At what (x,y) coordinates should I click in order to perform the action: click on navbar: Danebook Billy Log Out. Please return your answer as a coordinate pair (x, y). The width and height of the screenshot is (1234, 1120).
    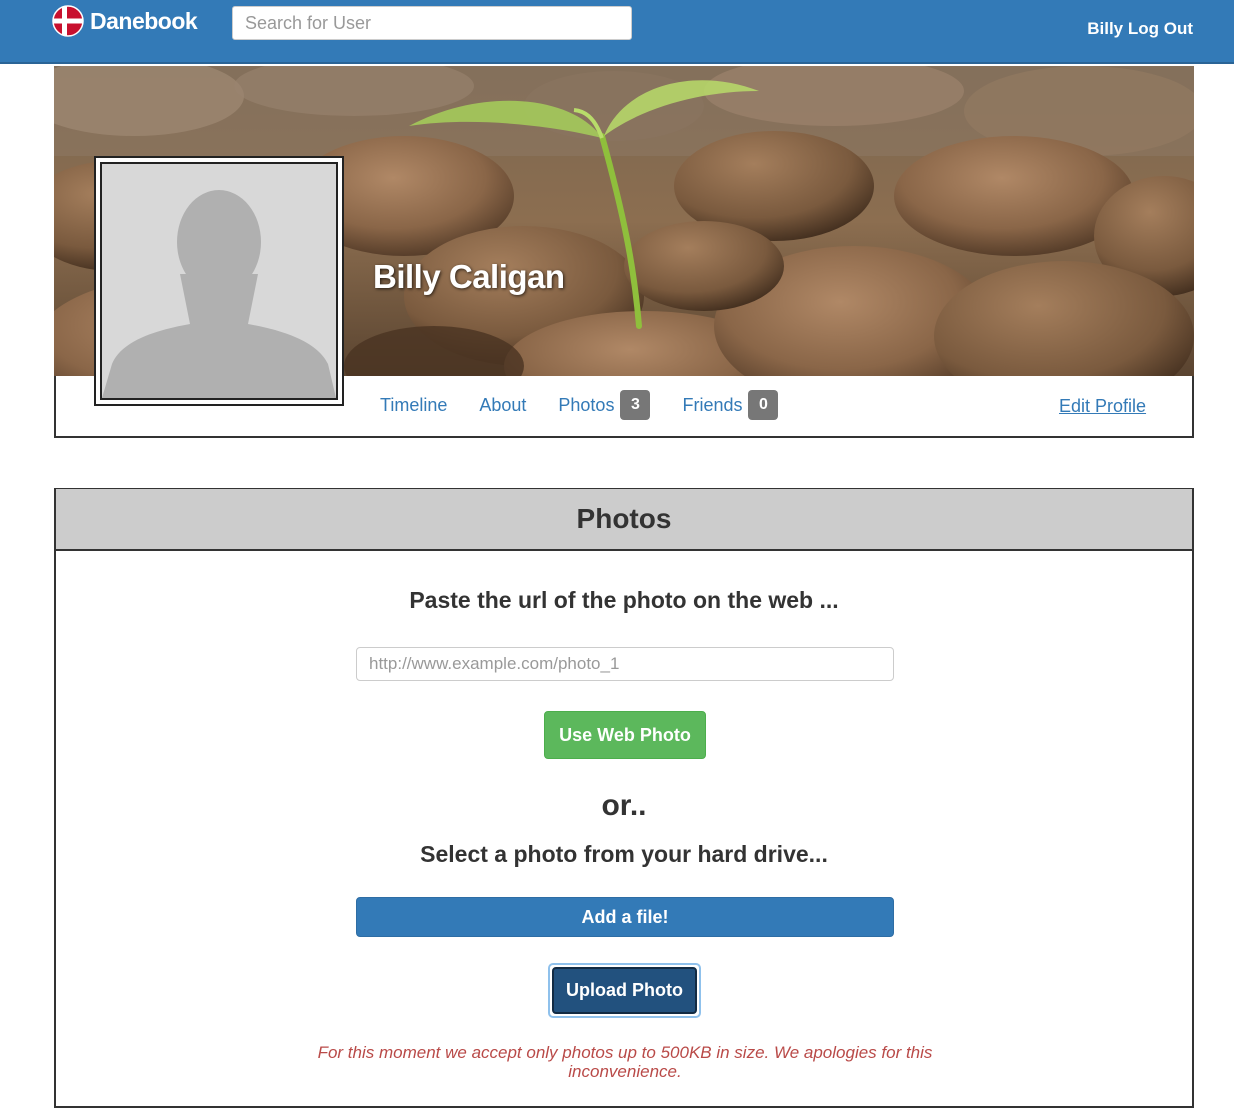
    Looking at the image, I should click on (617, 32).